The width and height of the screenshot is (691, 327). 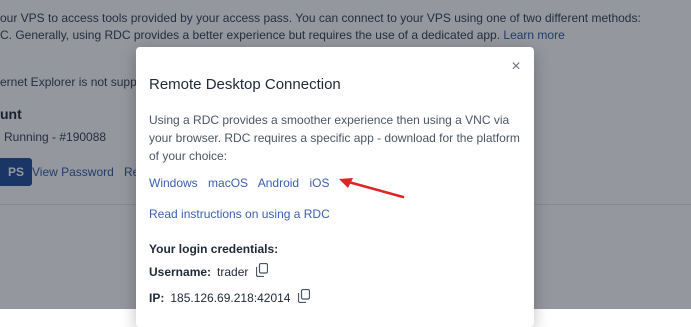 I want to click on ip-value: 185.126.69.218:42014, so click(x=230, y=297).